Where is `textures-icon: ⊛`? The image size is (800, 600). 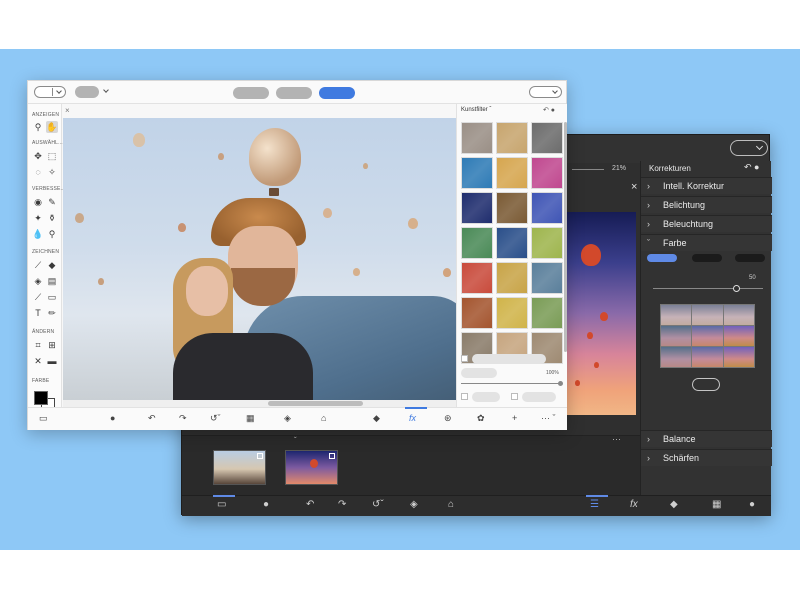 textures-icon: ⊛ is located at coordinates (448, 418).